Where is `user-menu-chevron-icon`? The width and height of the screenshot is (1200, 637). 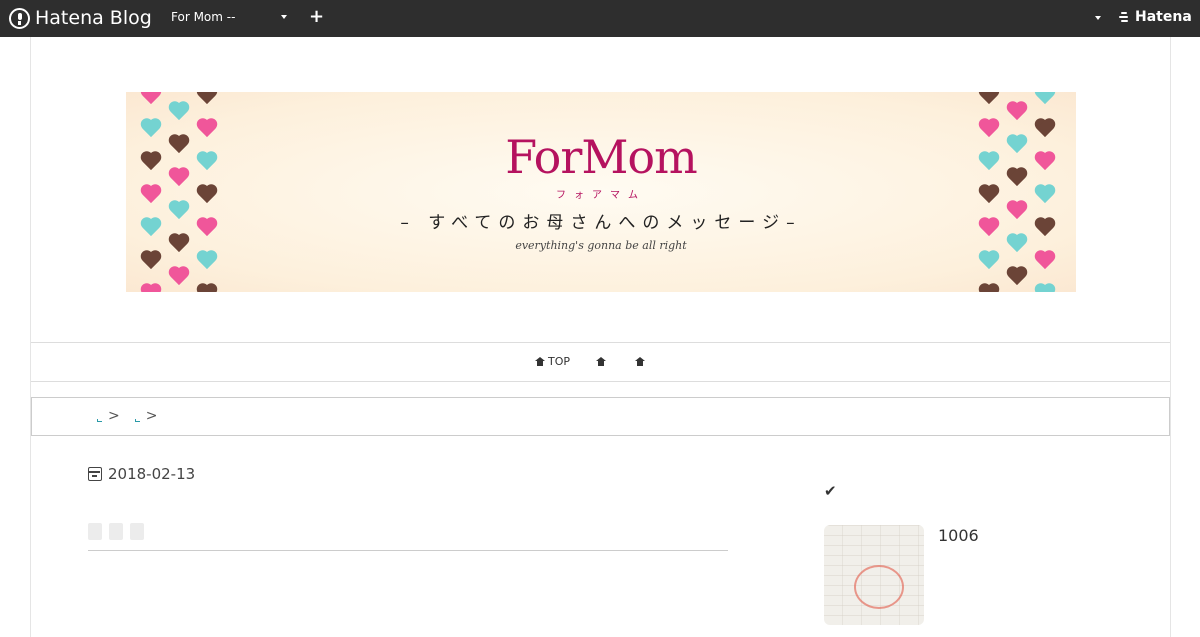
user-menu-chevron-icon is located at coordinates (1098, 18).